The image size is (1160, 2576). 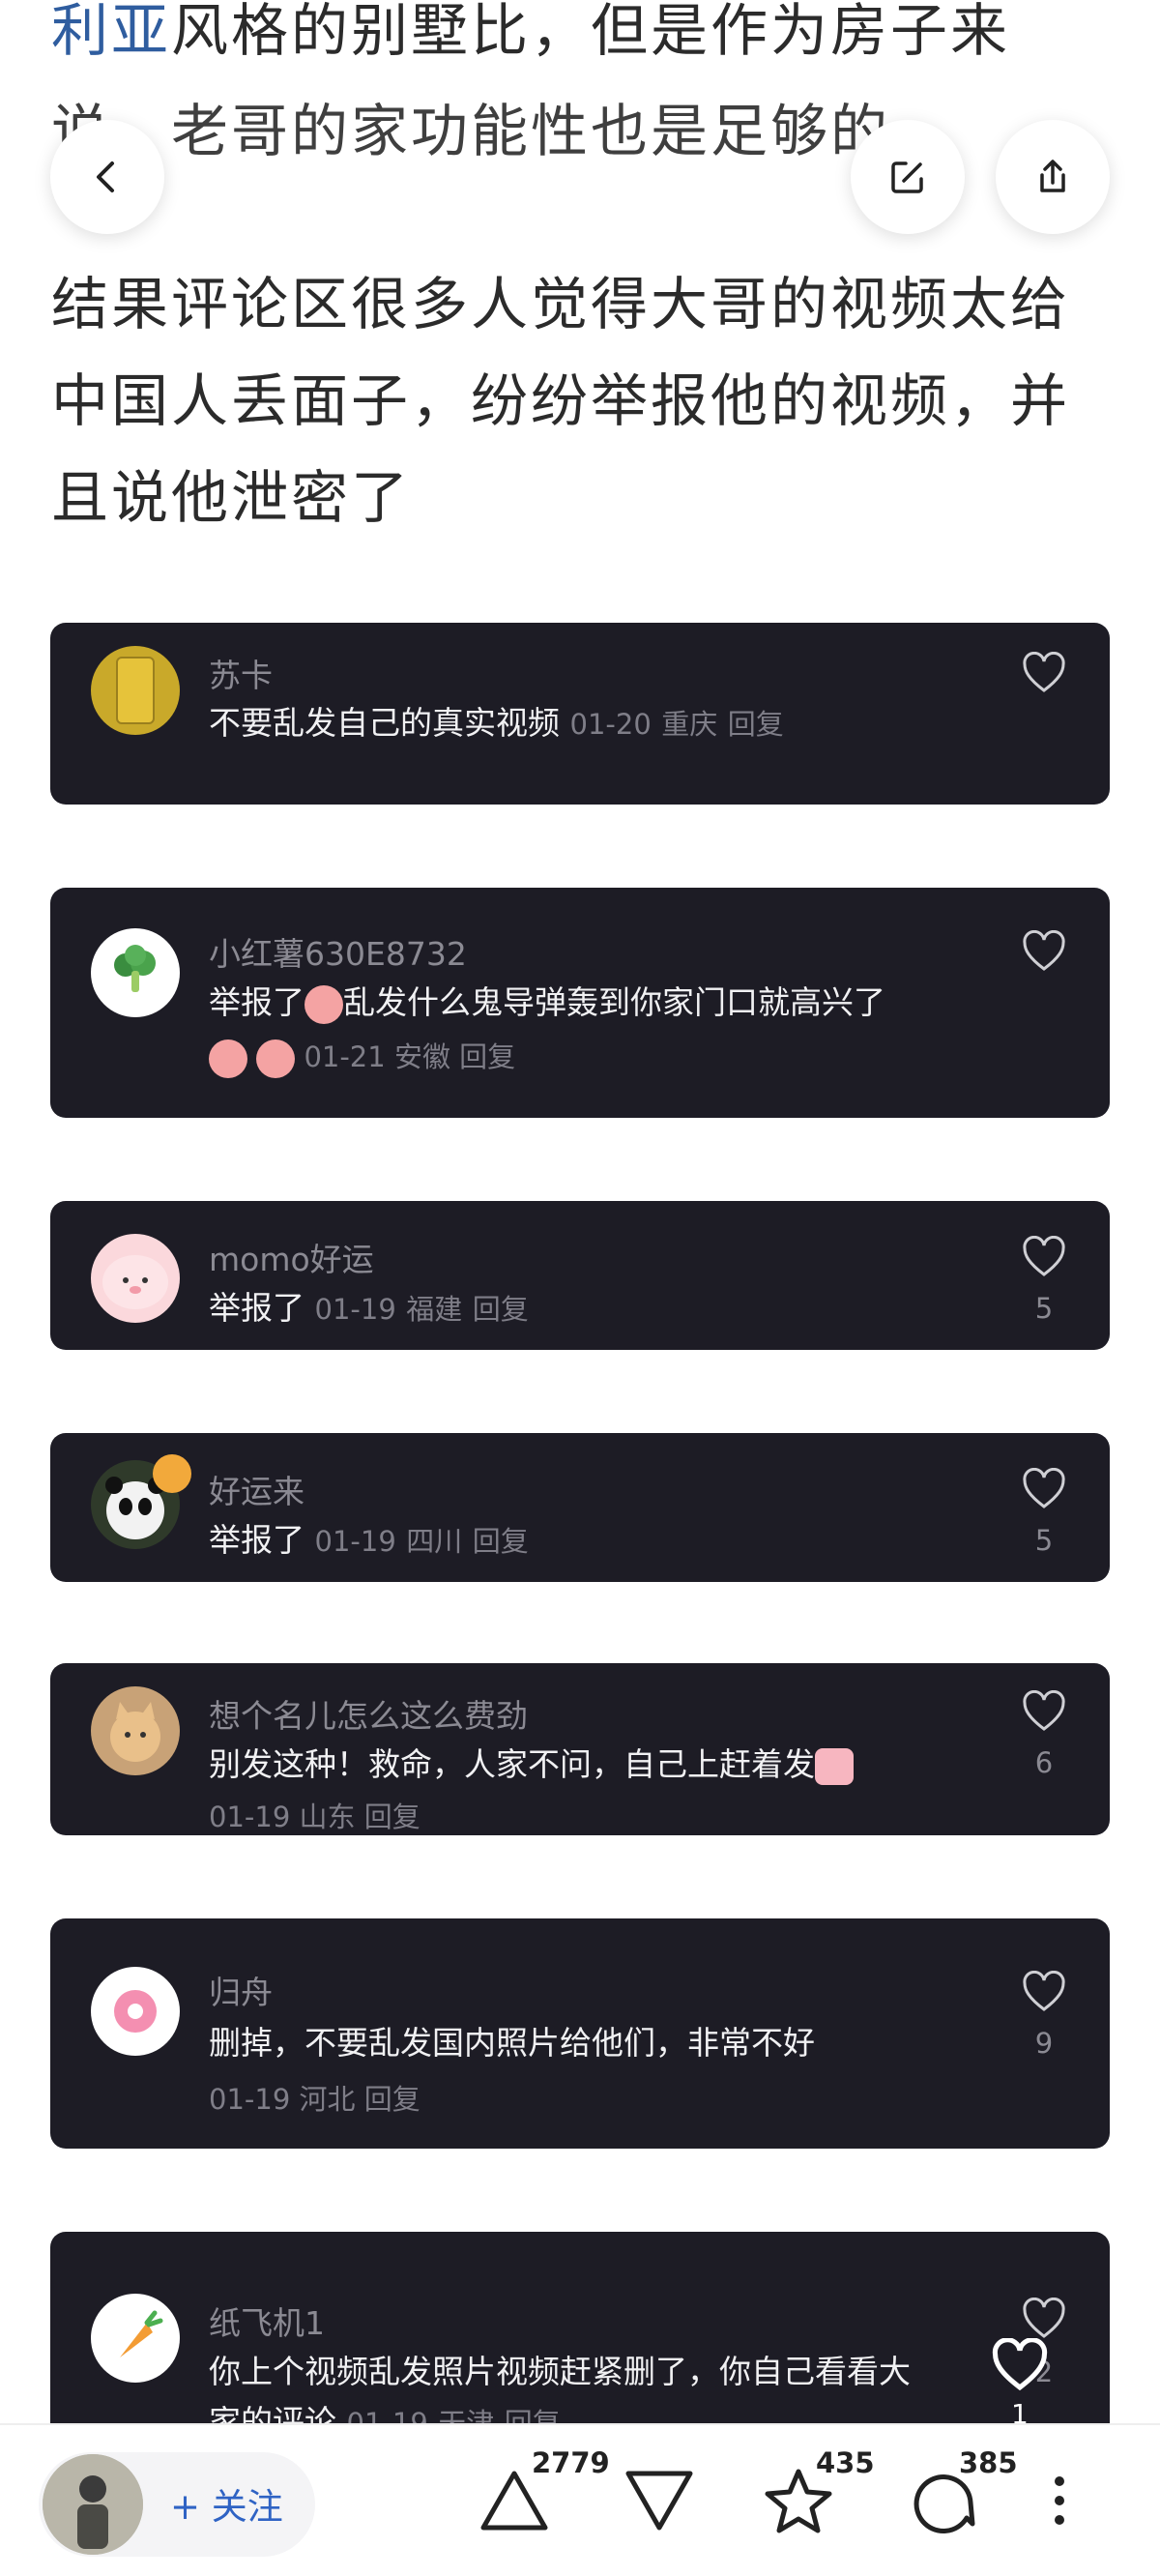 I want to click on follow-button: + 关注, so click(x=227, y=2503).